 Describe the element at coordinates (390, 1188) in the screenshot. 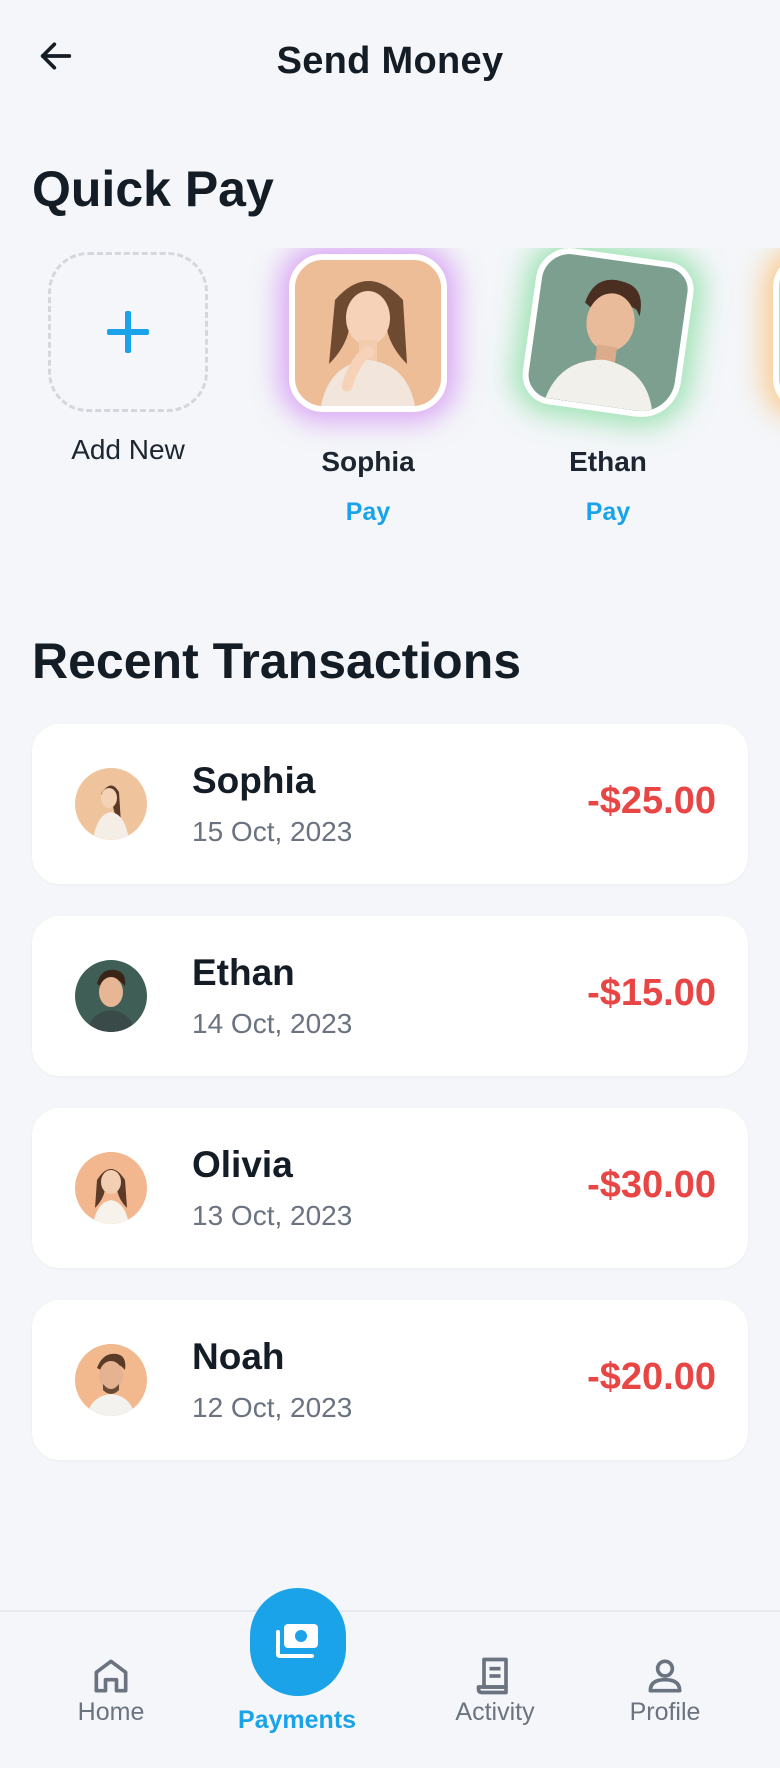

I see `transaction-row: Olivia 13 Oct, 2023 -$30.00` at that location.